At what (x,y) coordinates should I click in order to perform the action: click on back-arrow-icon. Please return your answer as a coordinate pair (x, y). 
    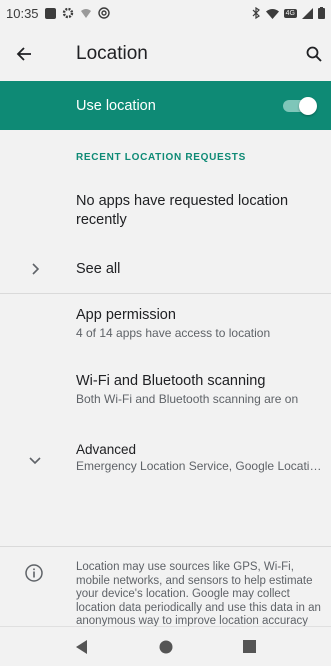
    Looking at the image, I should click on (23, 53).